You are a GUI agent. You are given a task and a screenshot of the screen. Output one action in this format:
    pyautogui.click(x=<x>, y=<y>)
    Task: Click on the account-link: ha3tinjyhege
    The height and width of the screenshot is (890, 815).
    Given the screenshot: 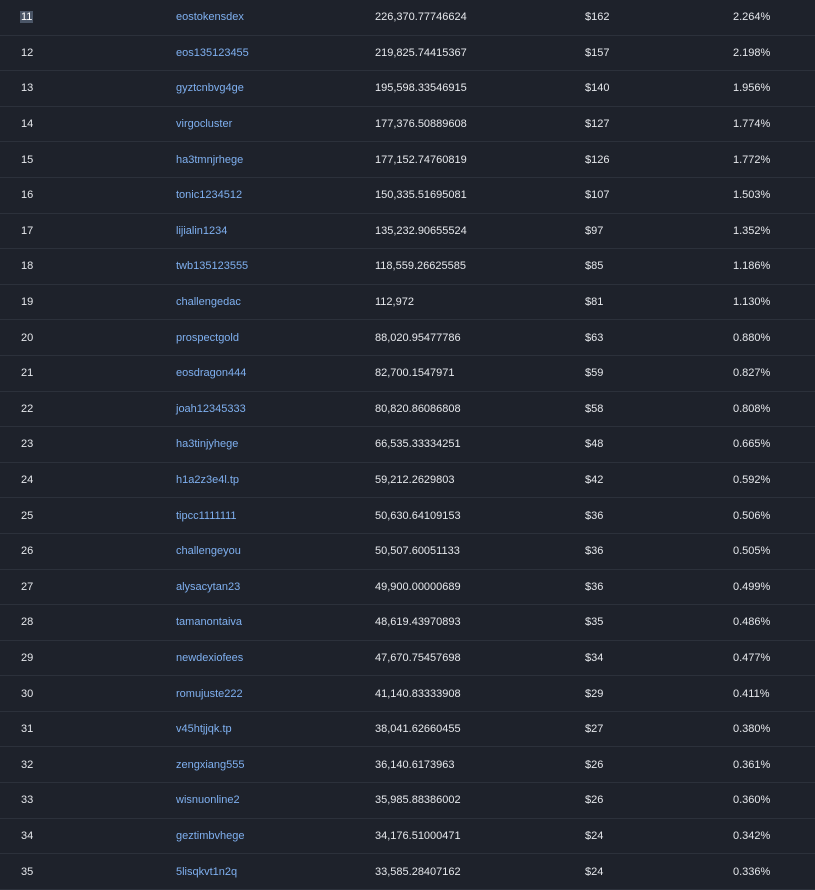 What is the action you would take?
    pyautogui.click(x=207, y=444)
    